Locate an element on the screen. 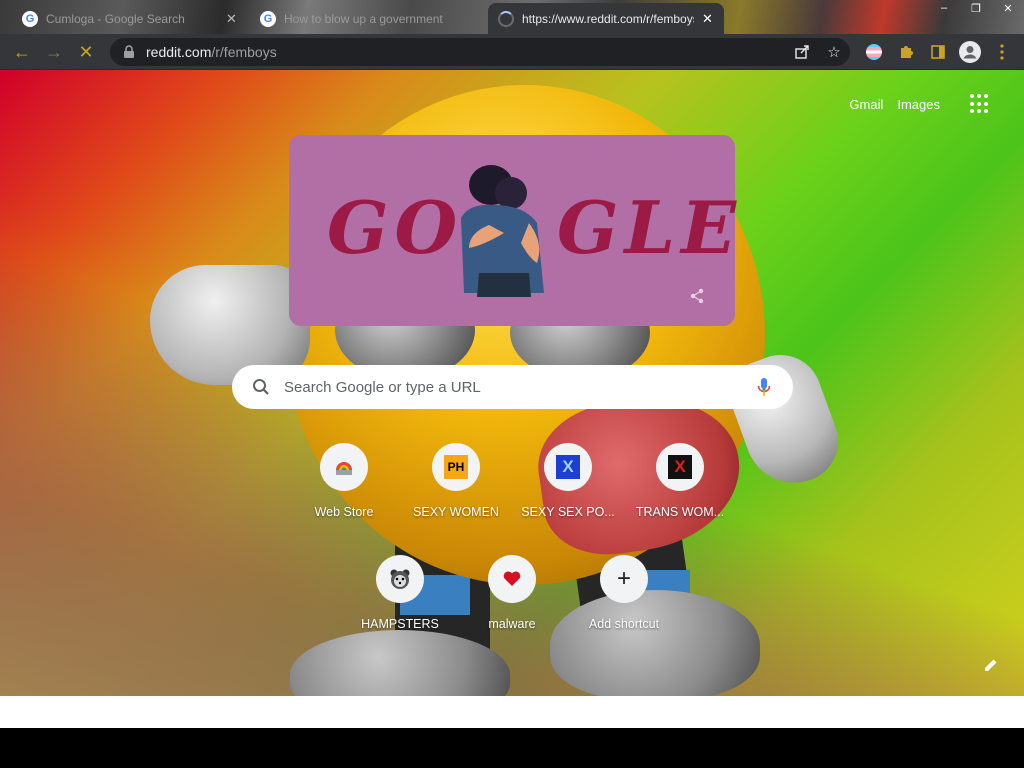  x-blue-icon: X is located at coordinates (568, 467).